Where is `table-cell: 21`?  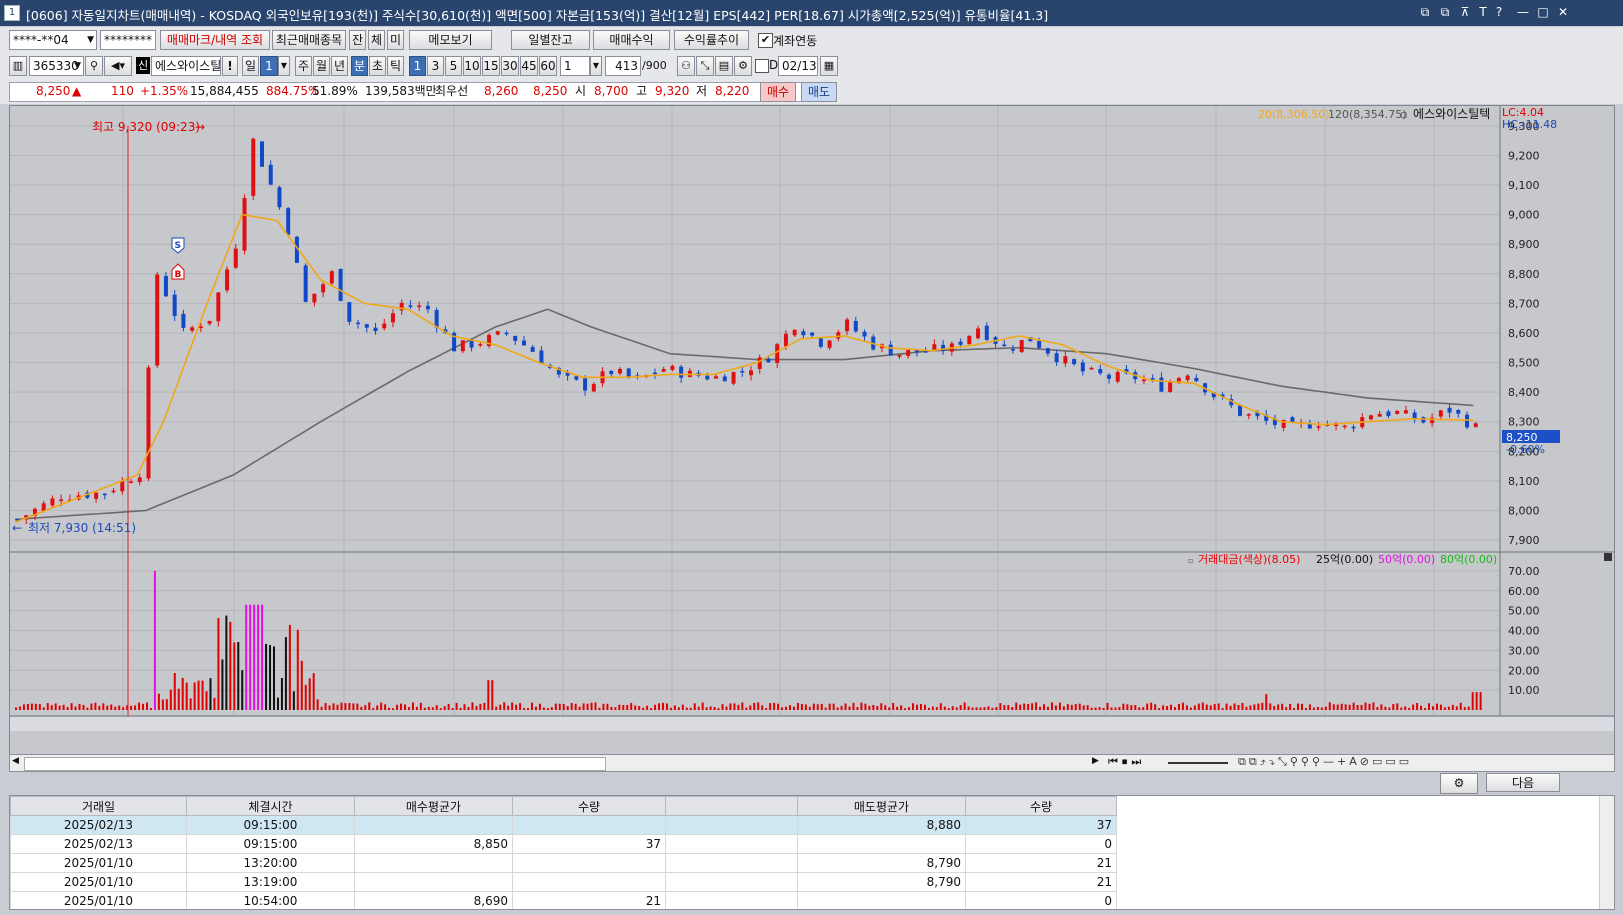
table-cell: 21 is located at coordinates (1041, 882).